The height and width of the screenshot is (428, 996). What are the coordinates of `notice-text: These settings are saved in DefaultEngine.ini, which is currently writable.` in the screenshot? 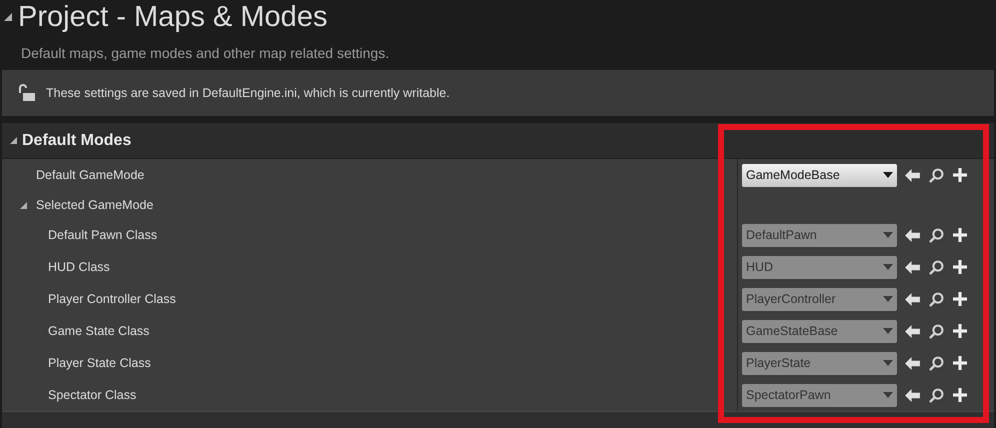 It's located at (248, 93).